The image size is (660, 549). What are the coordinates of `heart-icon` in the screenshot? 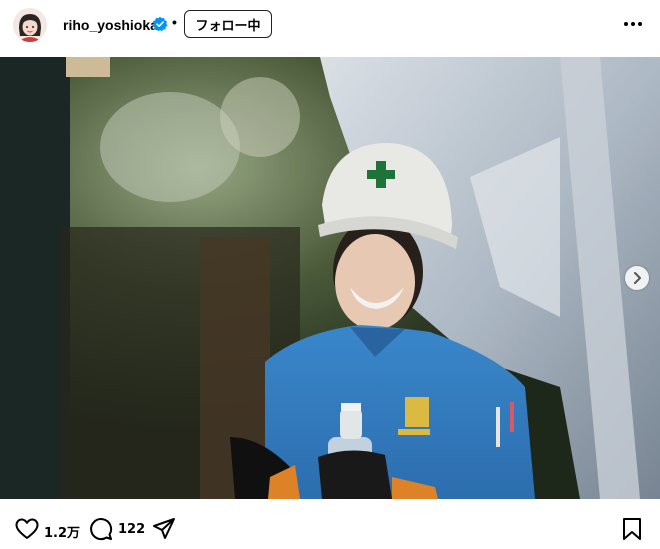 It's located at (27, 529).